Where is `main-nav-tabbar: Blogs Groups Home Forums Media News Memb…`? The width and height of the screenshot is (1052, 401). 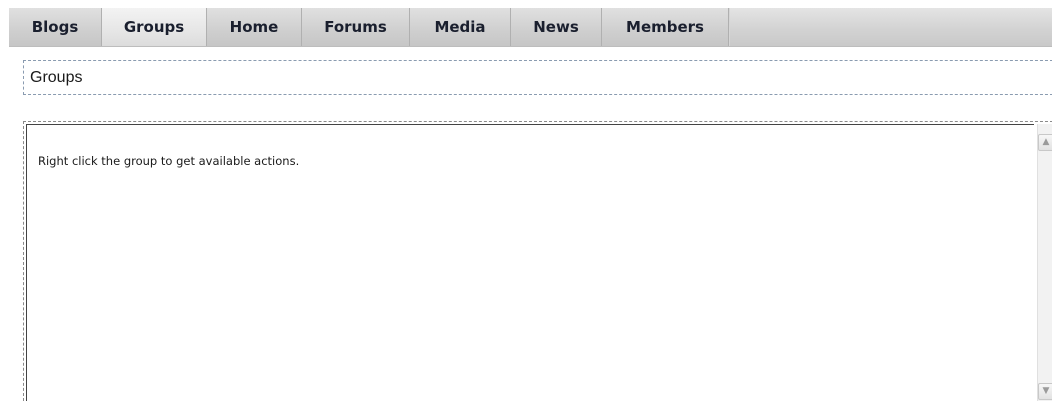 main-nav-tabbar: Blogs Groups Home Forums Media News Memb… is located at coordinates (530, 27).